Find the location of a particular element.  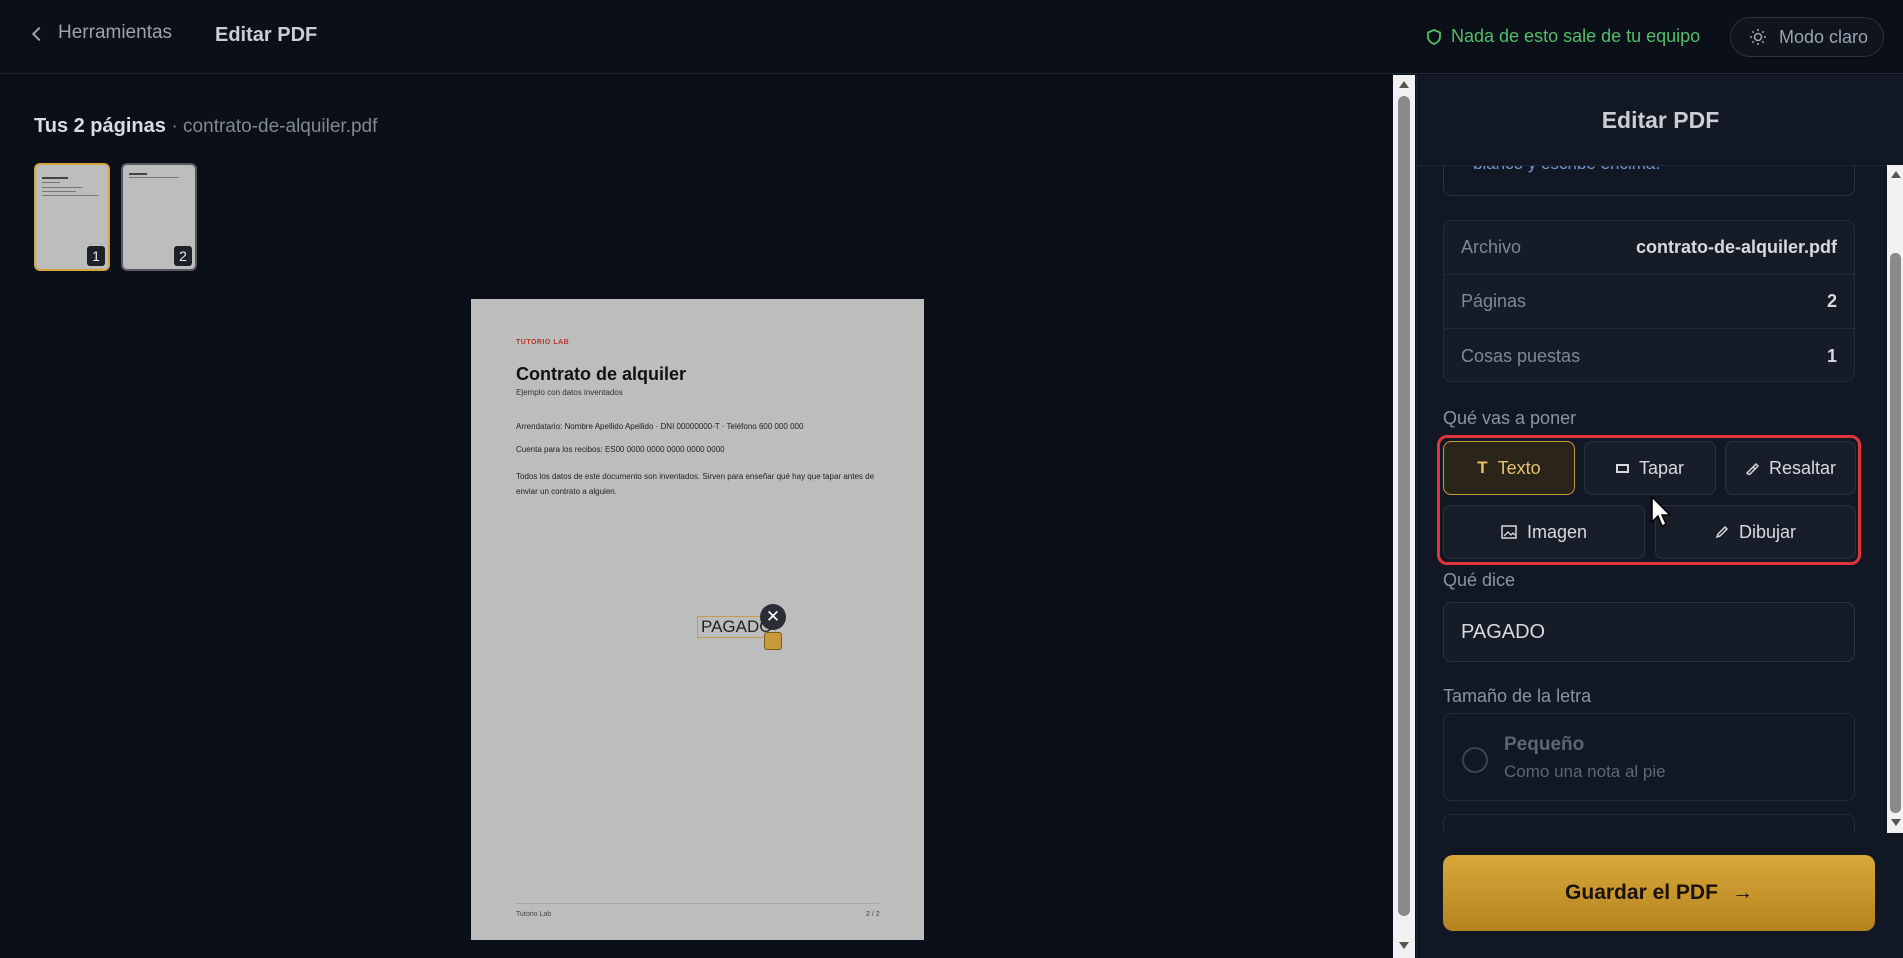

tool-draw-button: Dibujar is located at coordinates (1755, 532).